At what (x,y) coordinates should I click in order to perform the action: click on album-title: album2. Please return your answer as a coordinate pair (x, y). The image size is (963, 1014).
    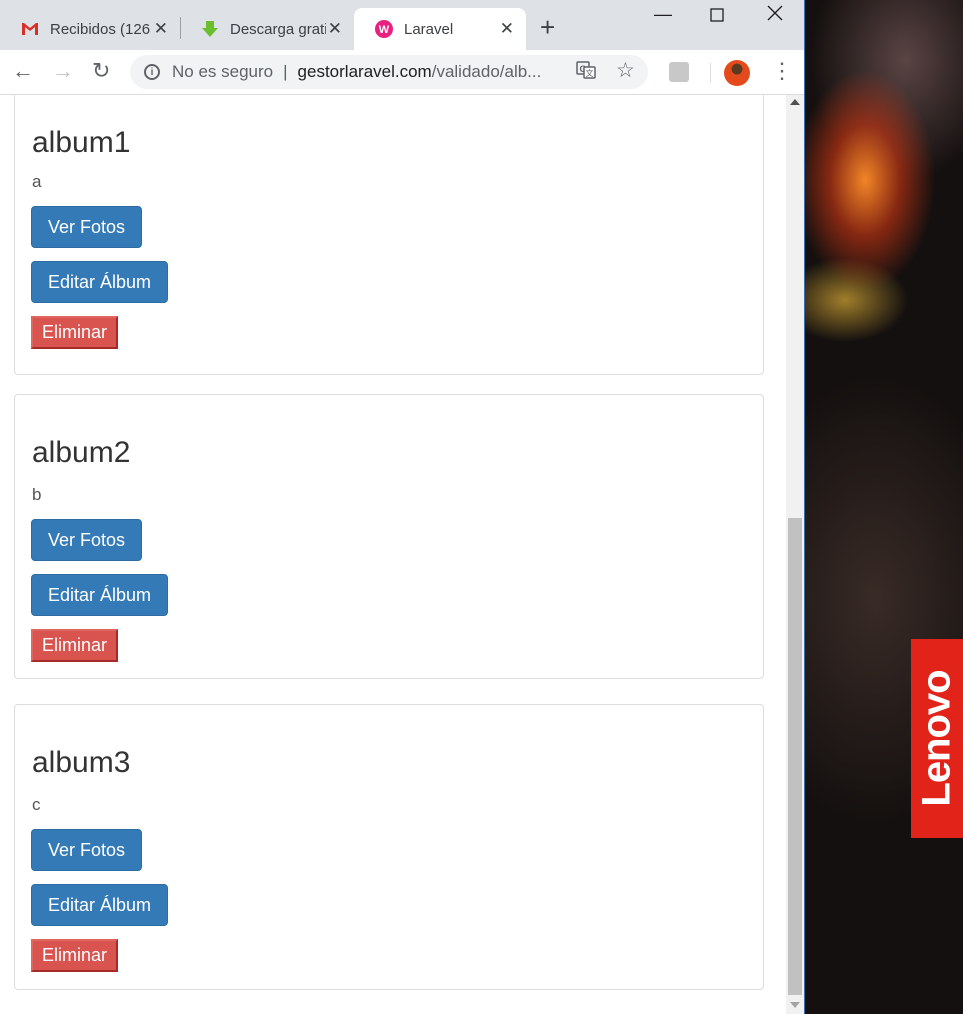
    Looking at the image, I should click on (81, 452).